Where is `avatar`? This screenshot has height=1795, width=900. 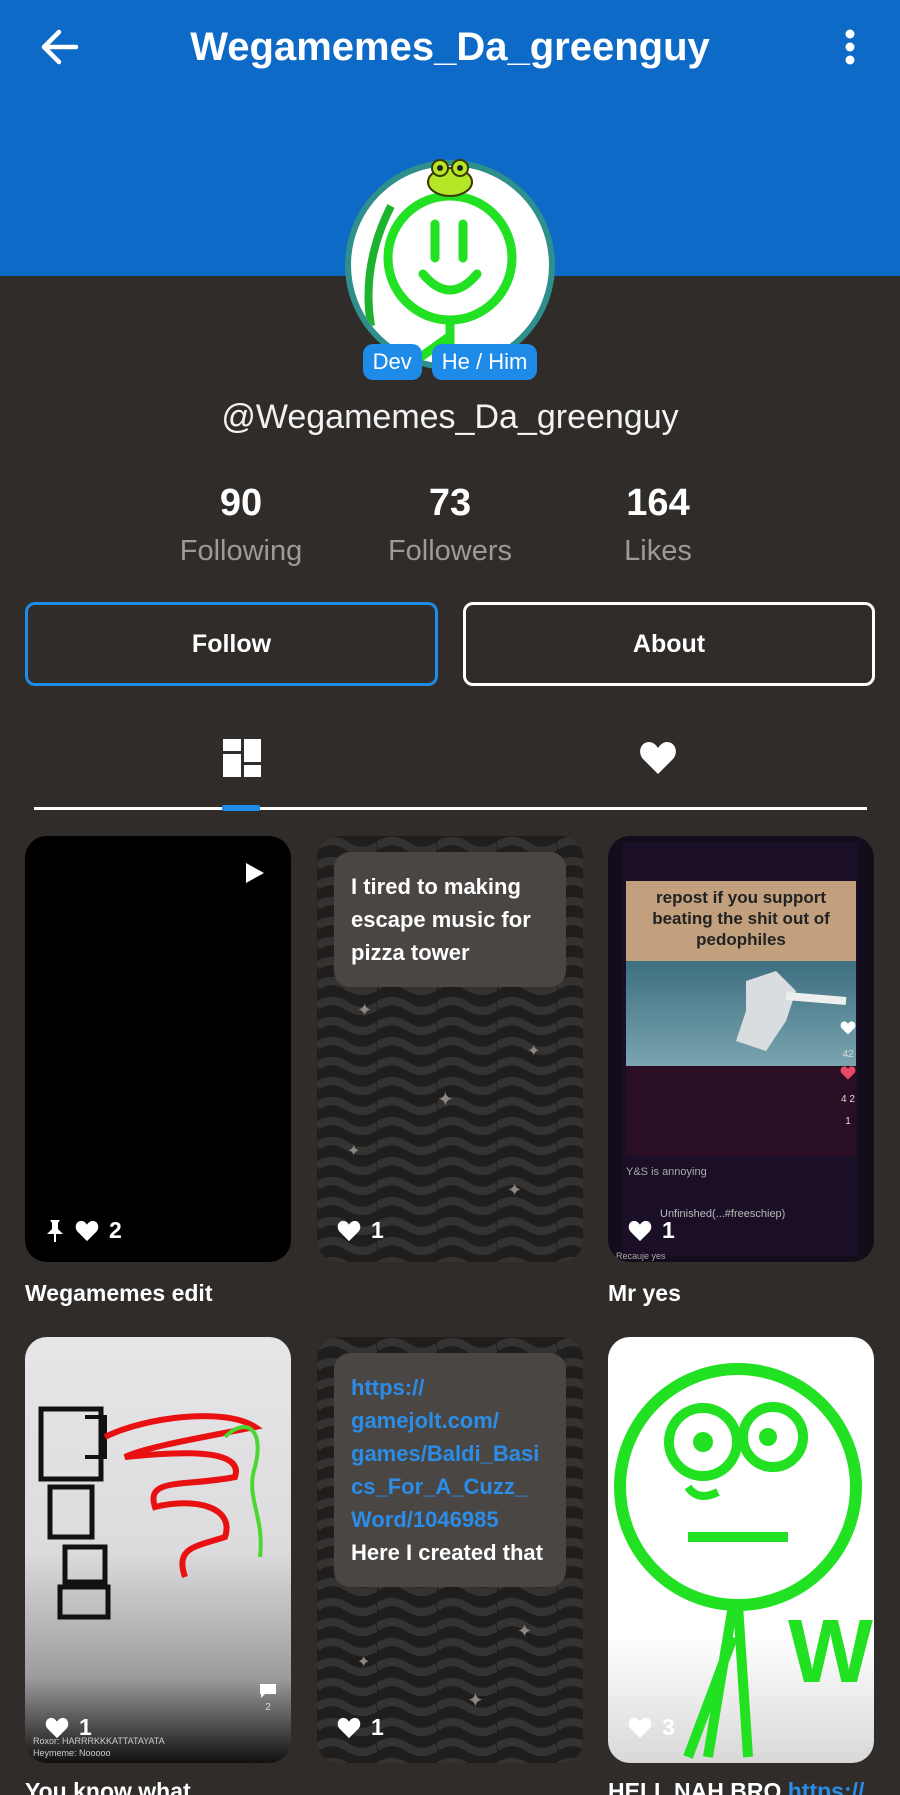
avatar is located at coordinates (450, 264).